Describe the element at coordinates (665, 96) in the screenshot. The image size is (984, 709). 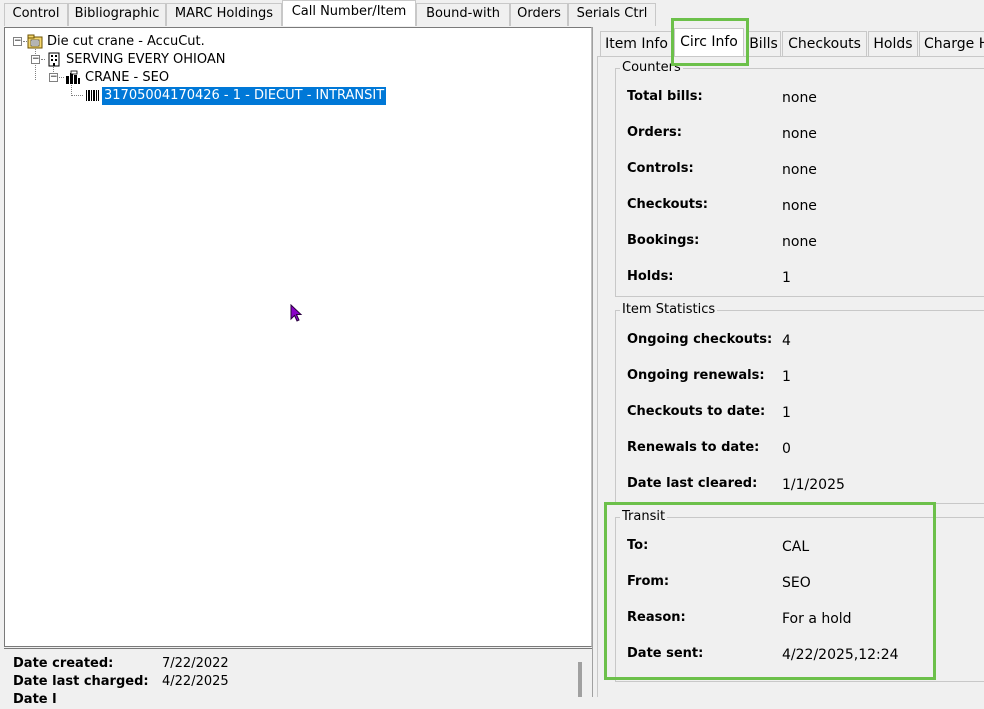
I see `total-bills-label: Total bills:` at that location.